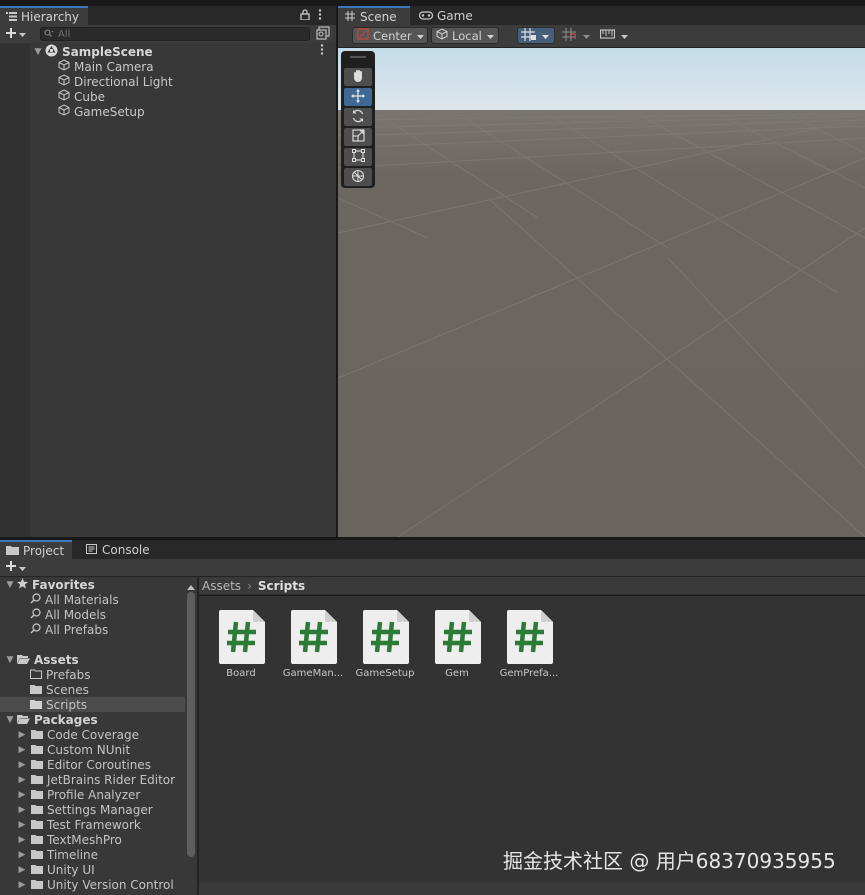  What do you see at coordinates (115, 81) in the screenshot?
I see `hierarchy-item-directional-light: Directional Light` at bounding box center [115, 81].